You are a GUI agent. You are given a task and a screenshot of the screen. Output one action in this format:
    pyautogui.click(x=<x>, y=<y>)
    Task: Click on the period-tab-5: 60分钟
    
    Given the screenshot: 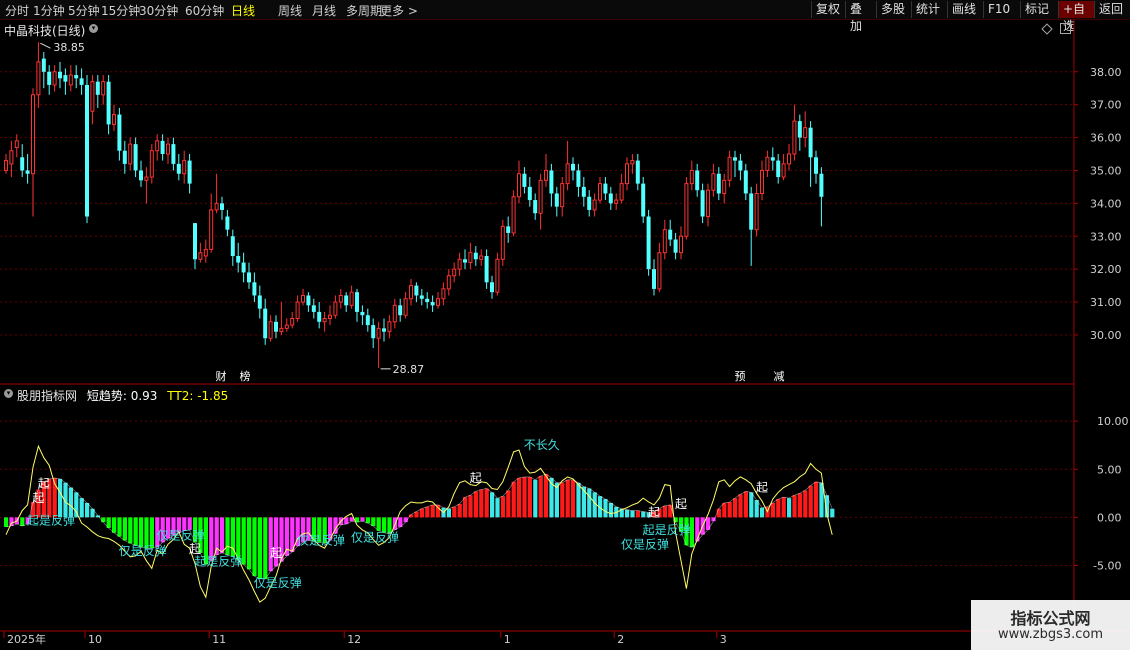 What is the action you would take?
    pyautogui.click(x=204, y=10)
    